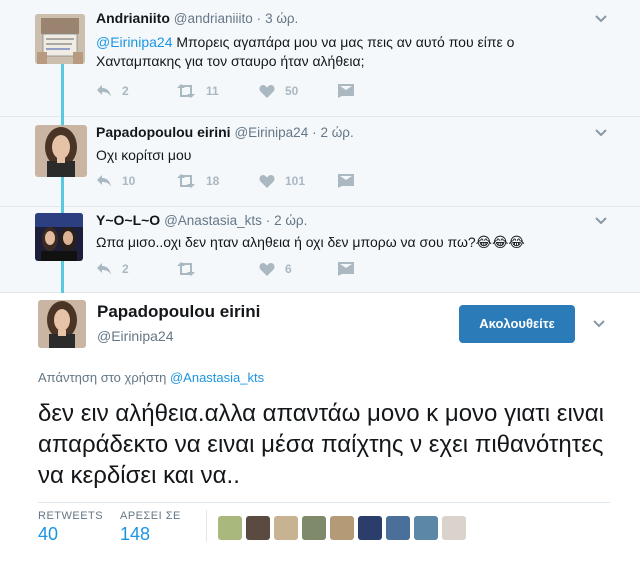  What do you see at coordinates (282, 181) in the screenshot?
I see `like-button: 101` at bounding box center [282, 181].